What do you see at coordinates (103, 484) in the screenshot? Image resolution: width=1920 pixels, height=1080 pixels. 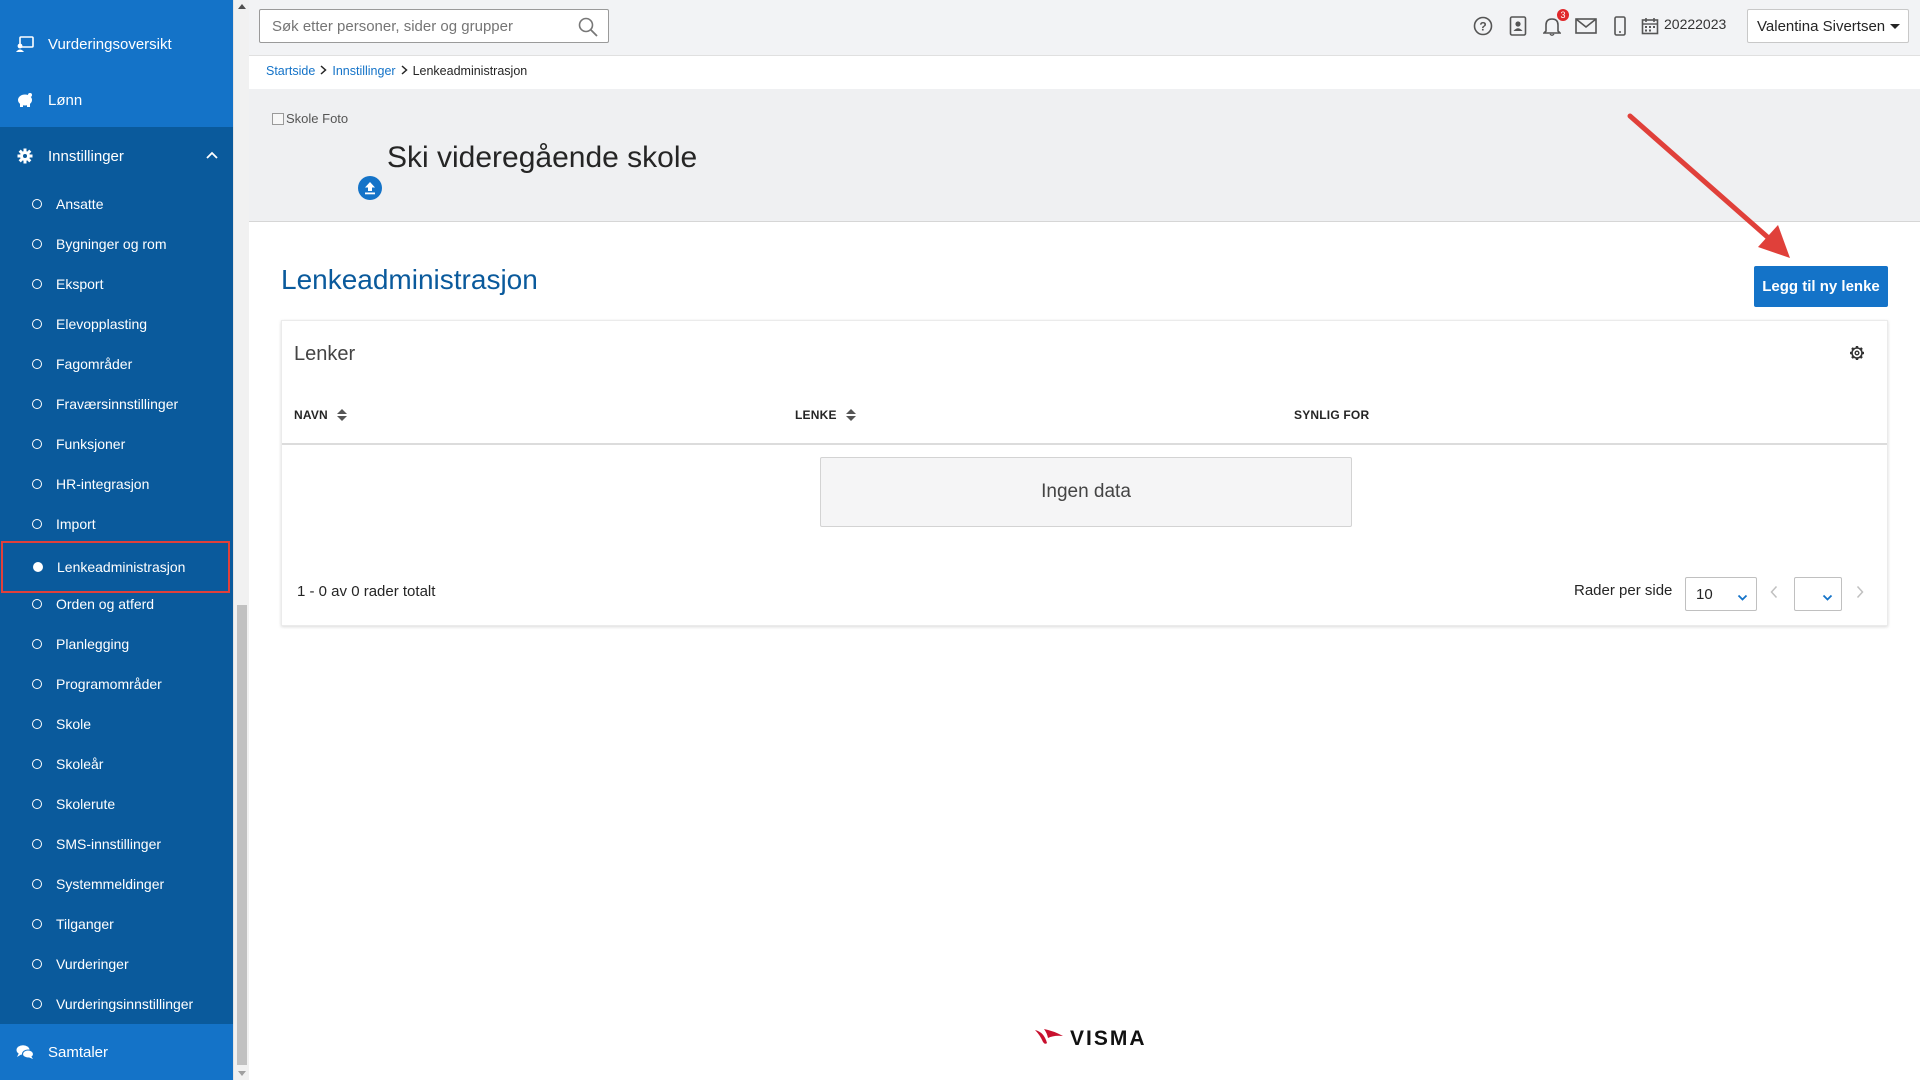 I see `sidebar-item-label: HR-integrasjon` at bounding box center [103, 484].